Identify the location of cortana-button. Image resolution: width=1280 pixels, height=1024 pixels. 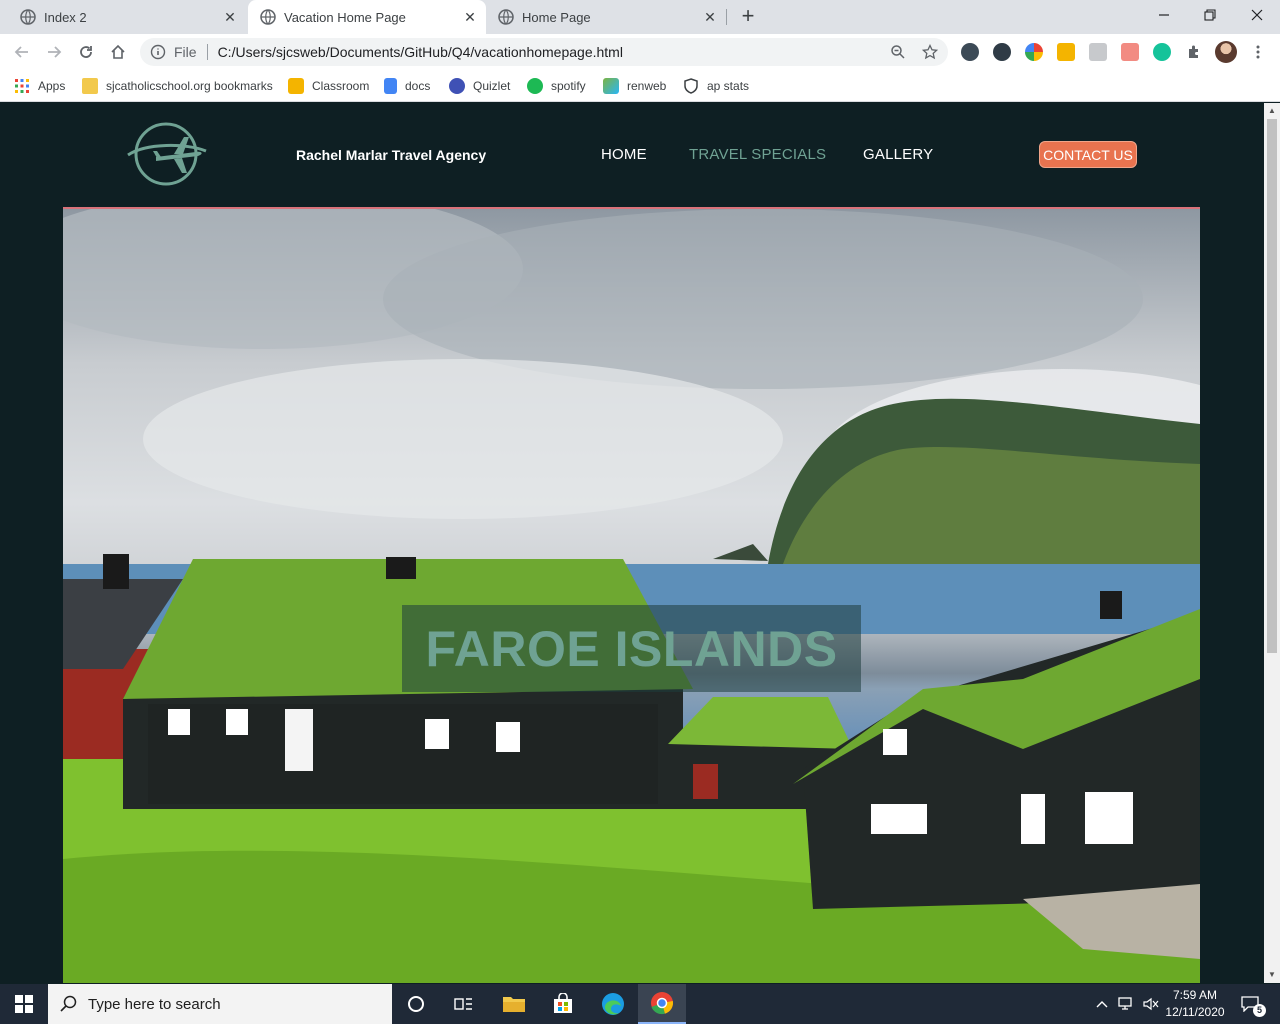
(416, 1004).